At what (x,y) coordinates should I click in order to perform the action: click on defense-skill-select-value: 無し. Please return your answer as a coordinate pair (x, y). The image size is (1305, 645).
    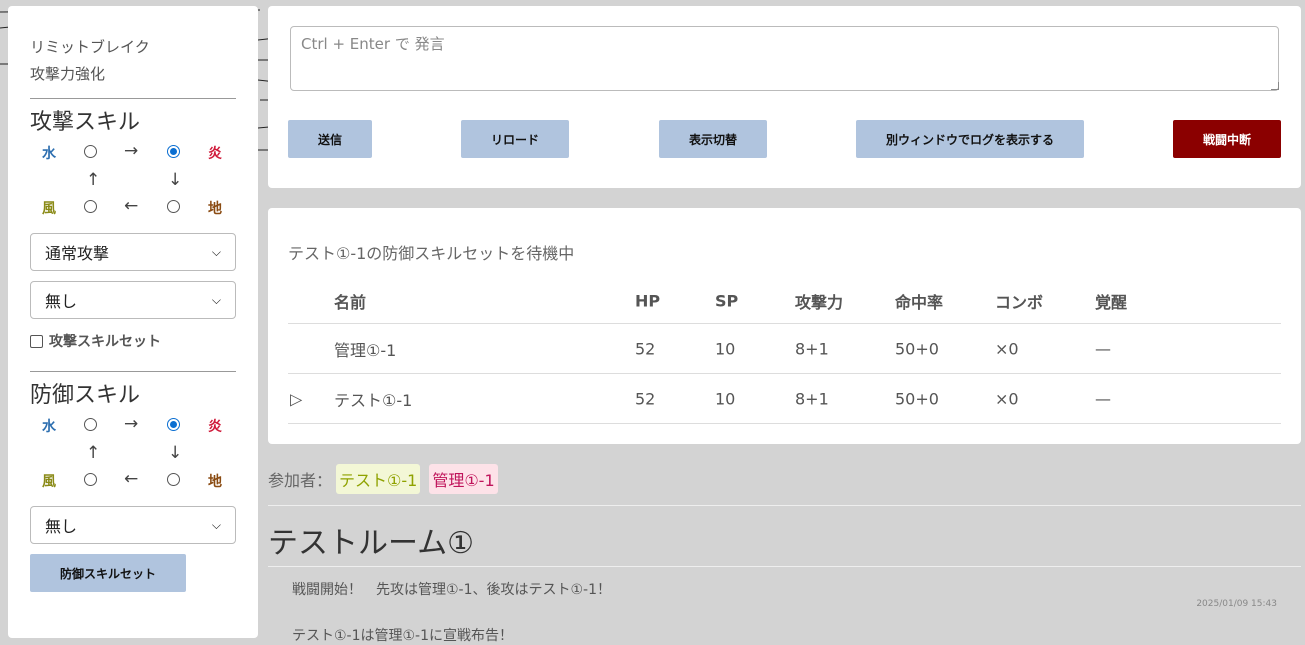
    Looking at the image, I should click on (61, 526).